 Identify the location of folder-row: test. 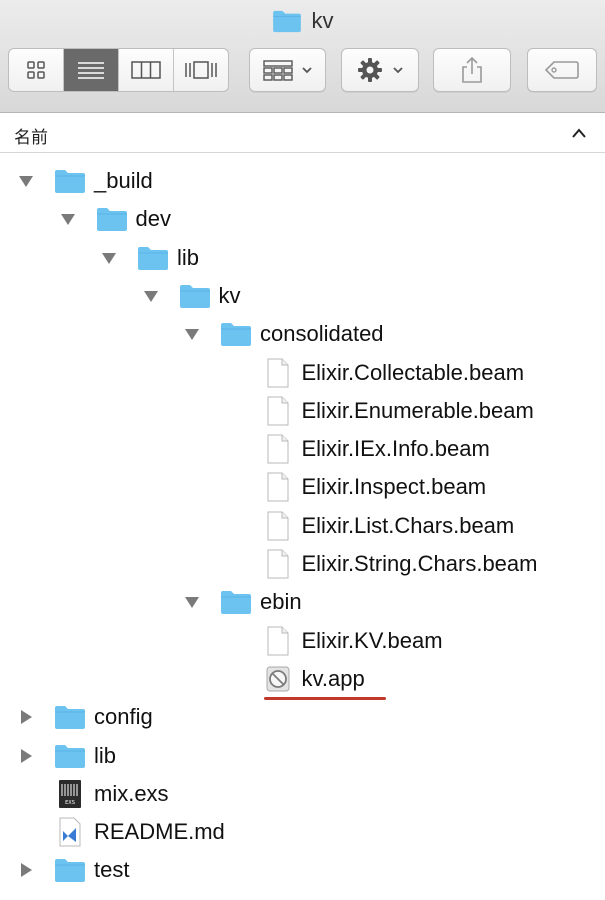
(302, 870).